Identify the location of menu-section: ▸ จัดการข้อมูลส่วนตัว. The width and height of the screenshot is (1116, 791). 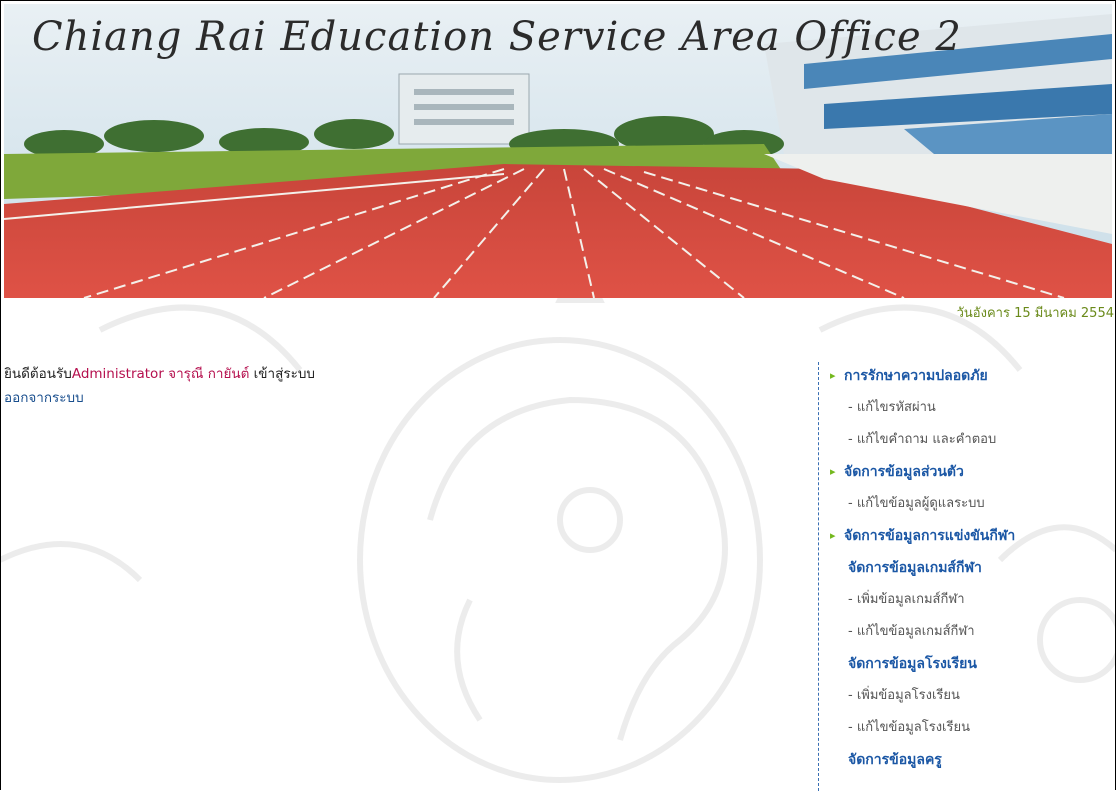
(972, 474).